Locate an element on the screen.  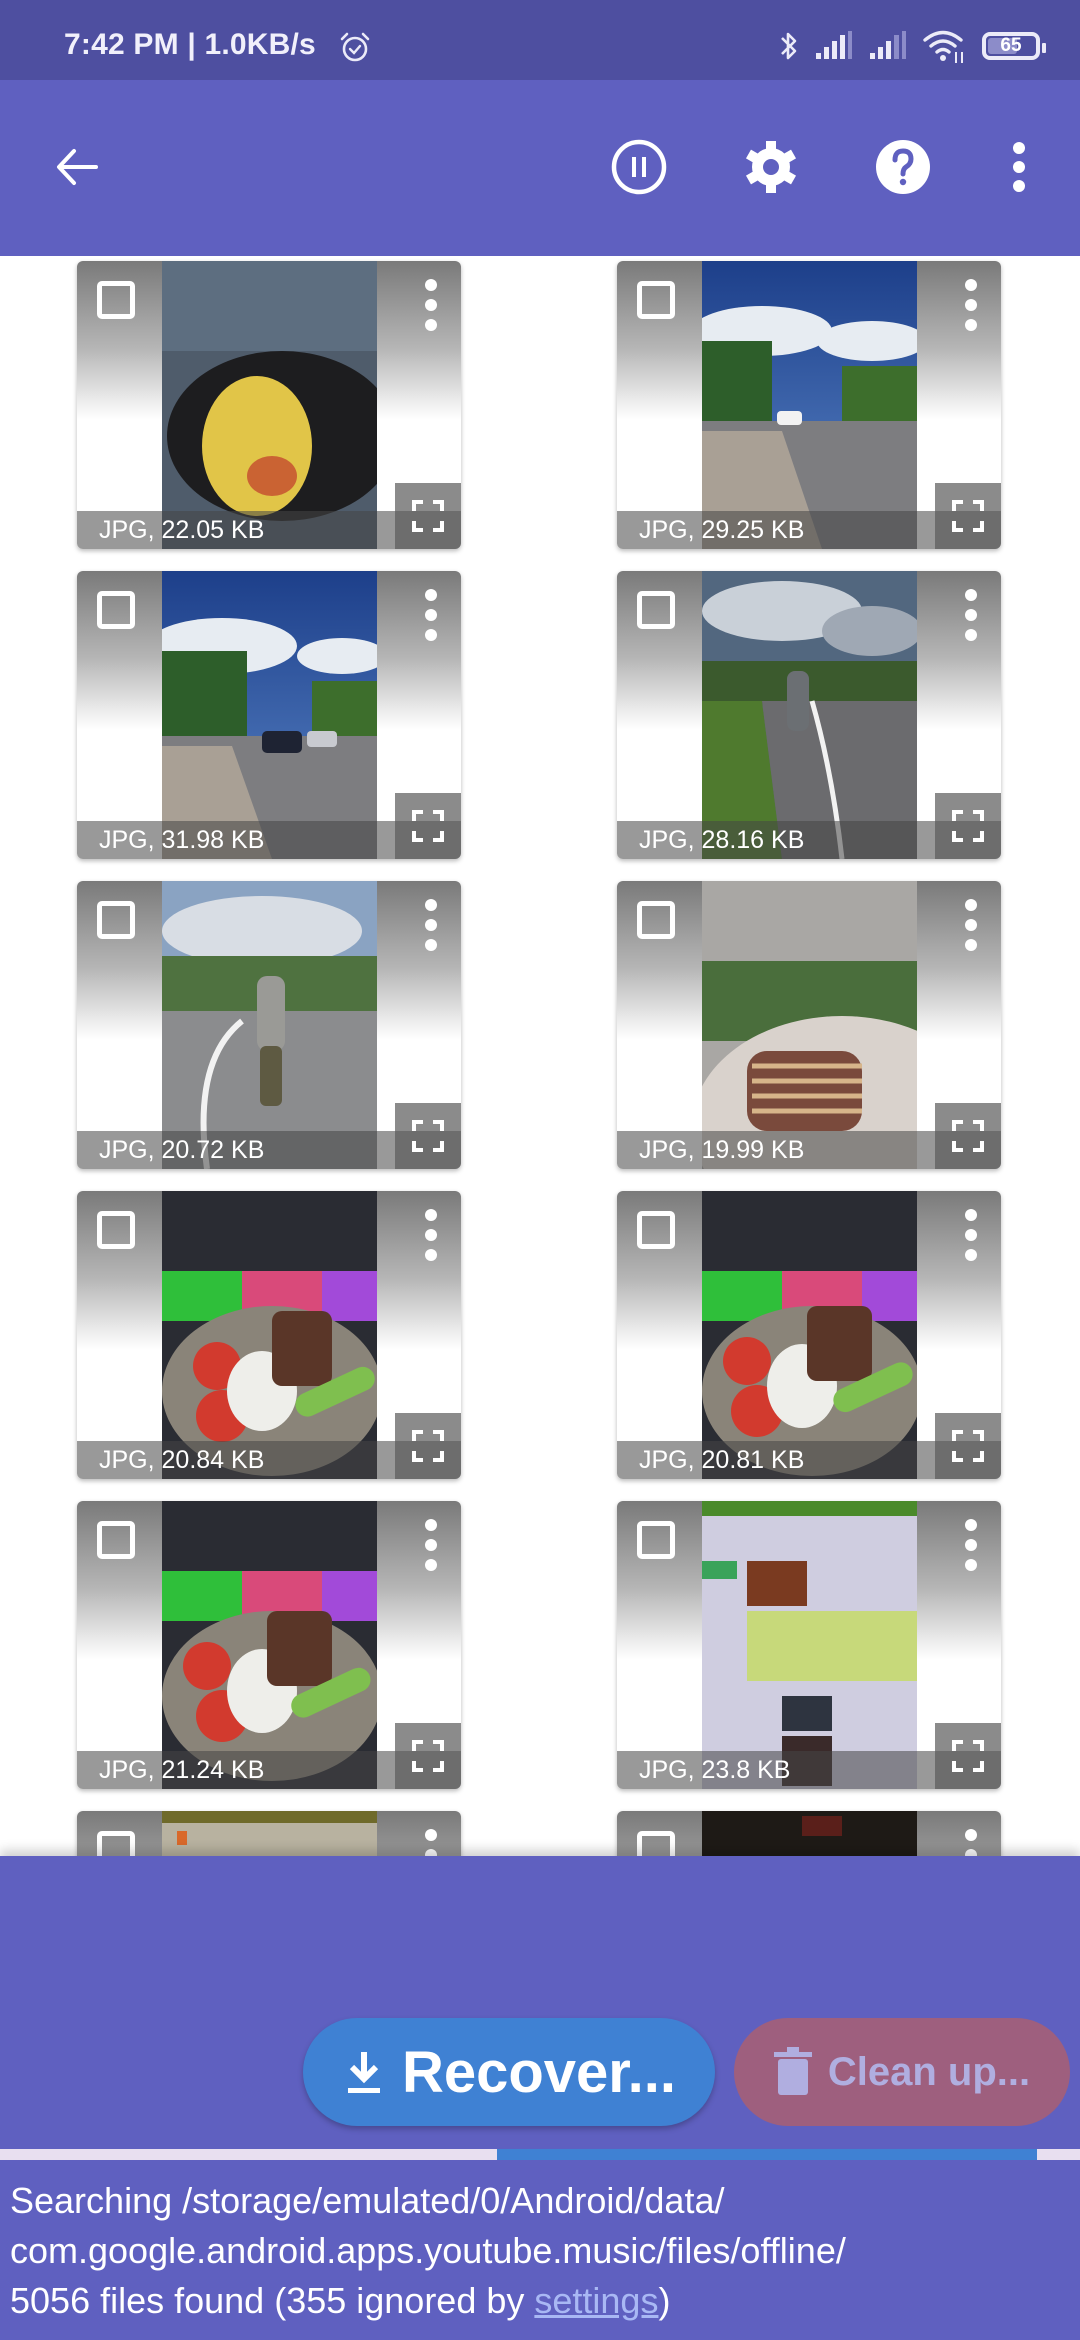
file-info: JPG, 31.98 KB is located at coordinates (182, 840).